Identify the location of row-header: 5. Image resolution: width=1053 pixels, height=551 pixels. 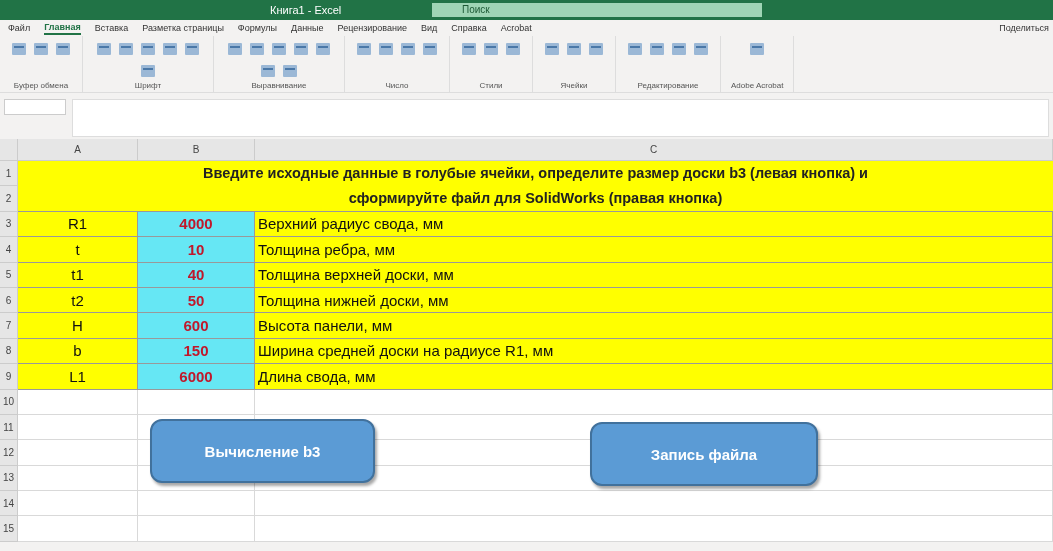
(9, 275).